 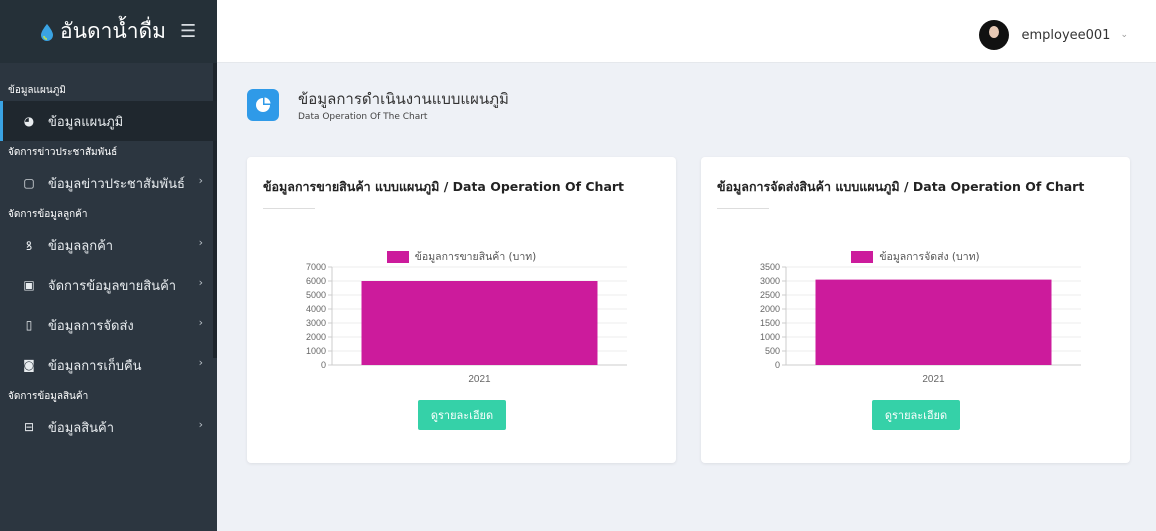 I want to click on y-tick-label: 5000, so click(x=316, y=295).